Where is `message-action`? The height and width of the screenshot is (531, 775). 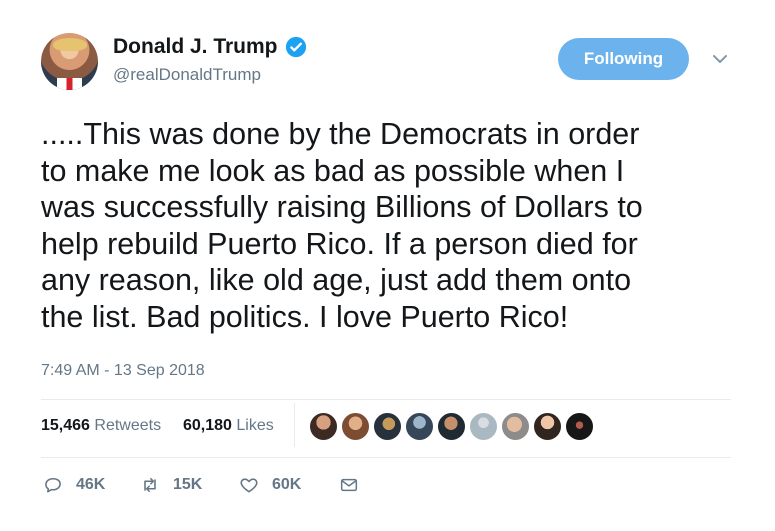 message-action is located at coordinates (349, 485).